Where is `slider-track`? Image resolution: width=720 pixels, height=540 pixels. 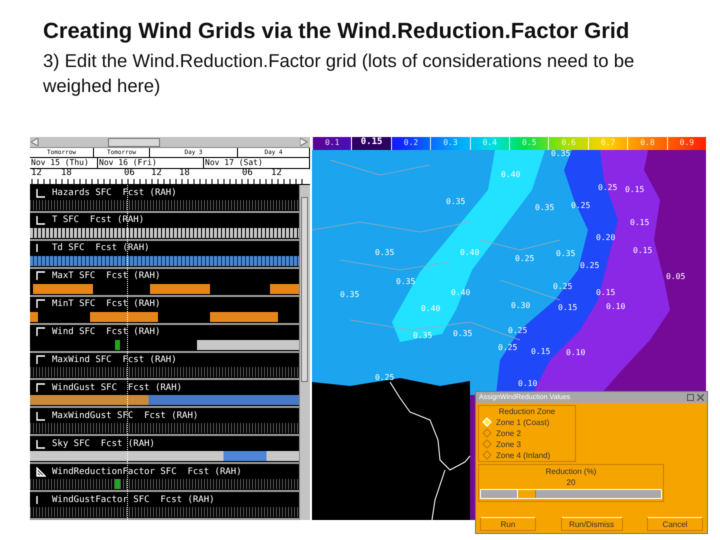
slider-track is located at coordinates (571, 494).